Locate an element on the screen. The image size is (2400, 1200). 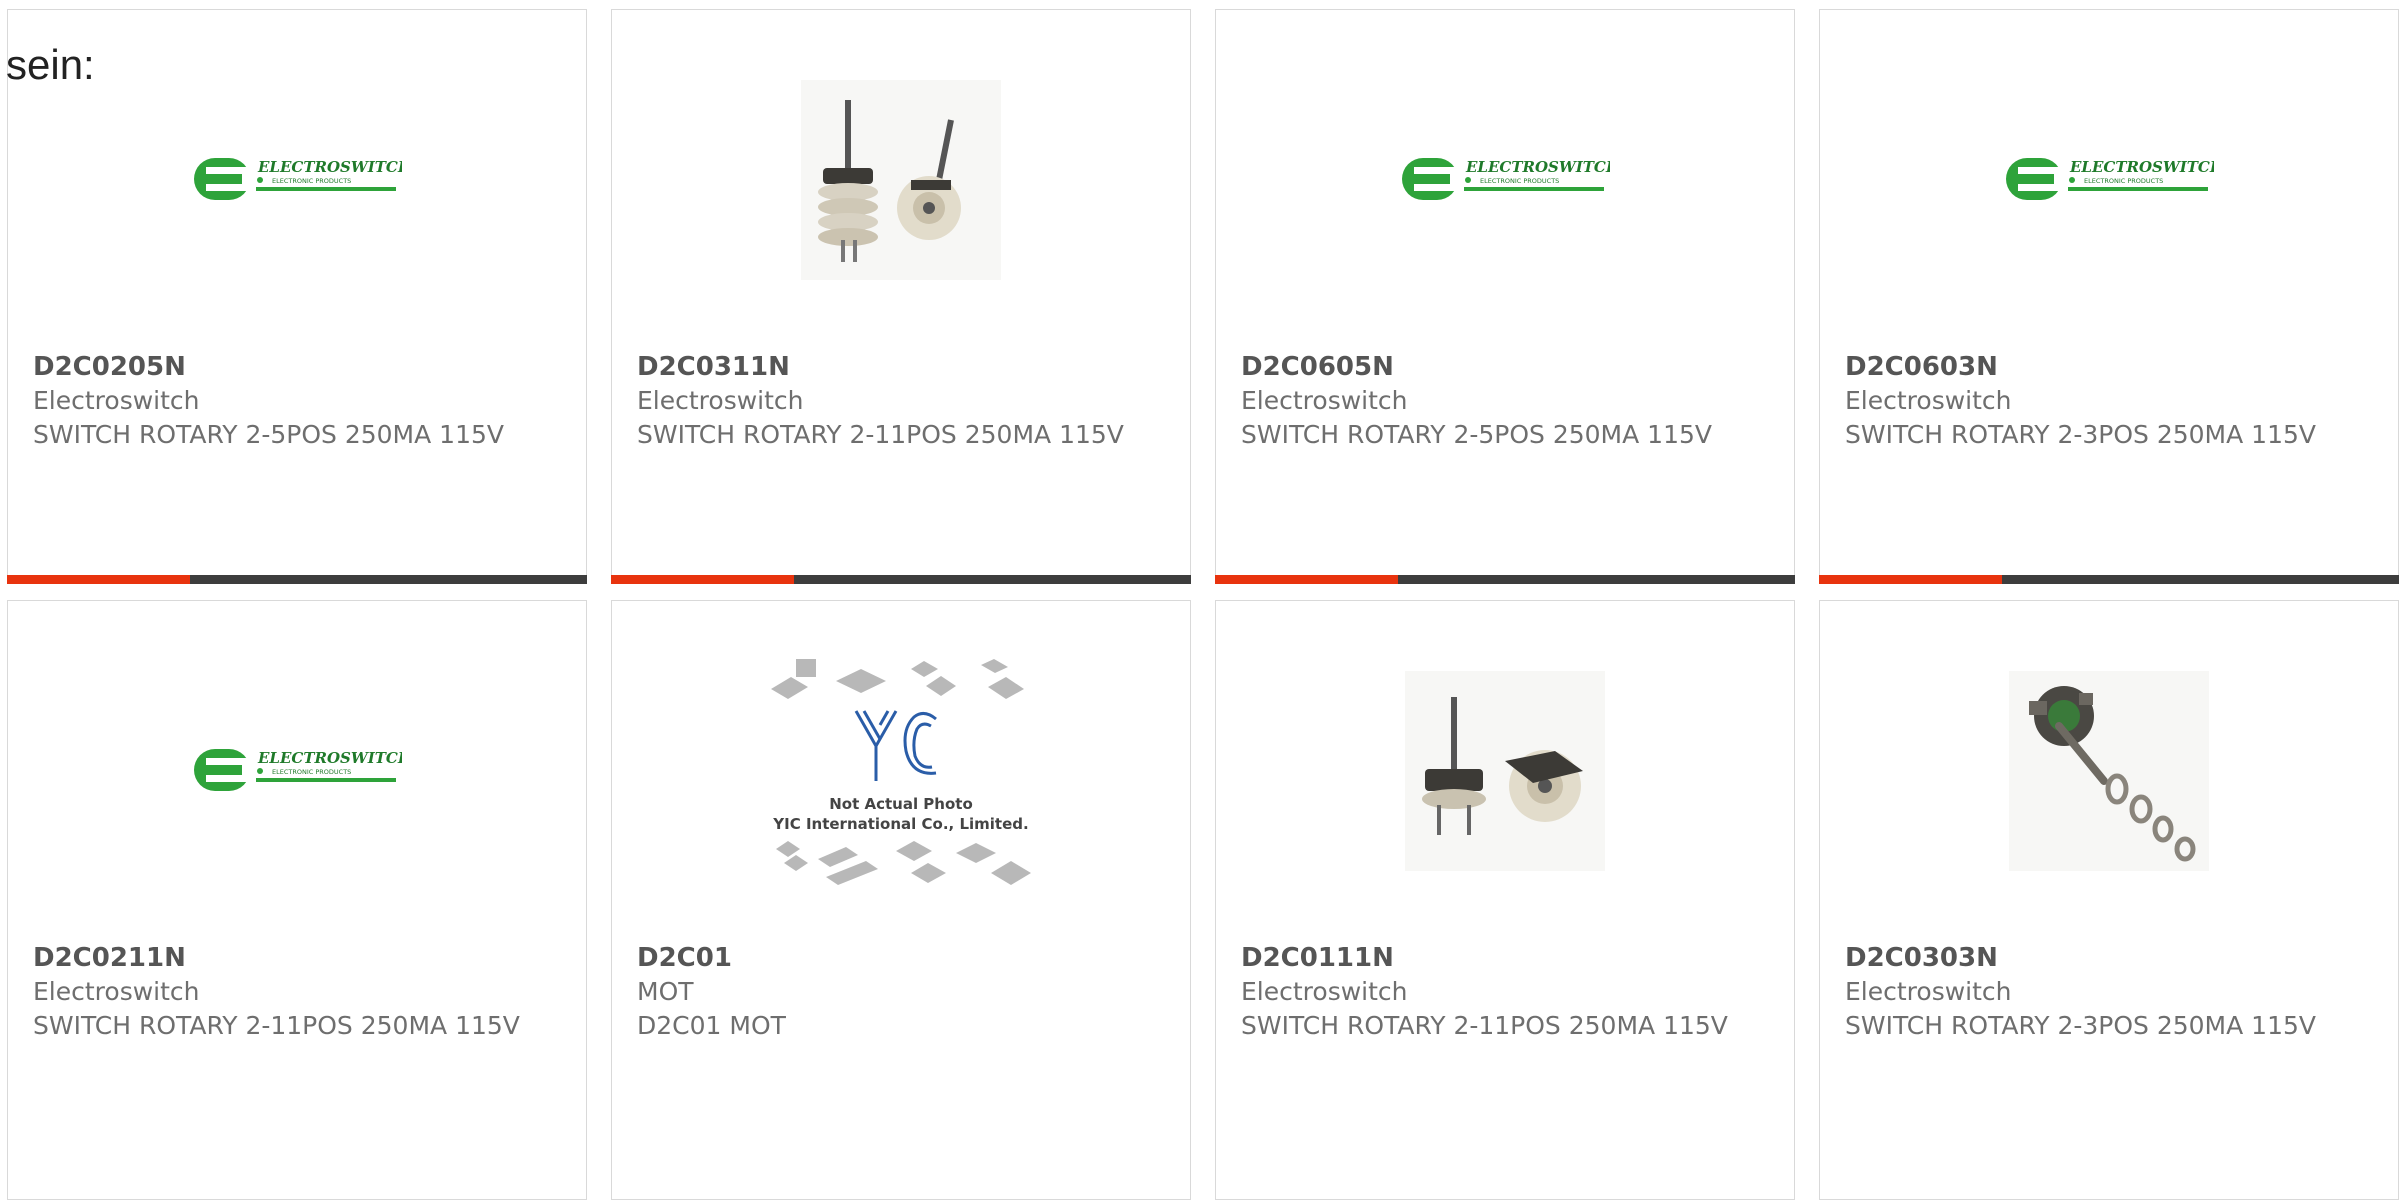
part-number-link: D2C0303N is located at coordinates (2101, 958).